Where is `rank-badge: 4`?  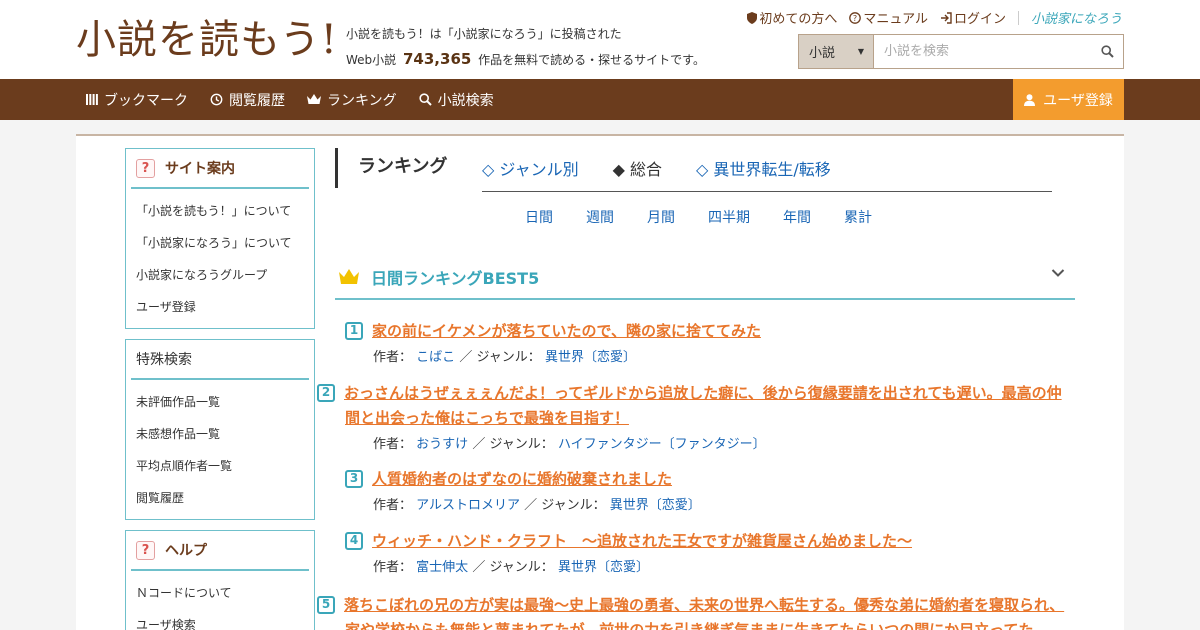
rank-badge: 4 is located at coordinates (354, 540).